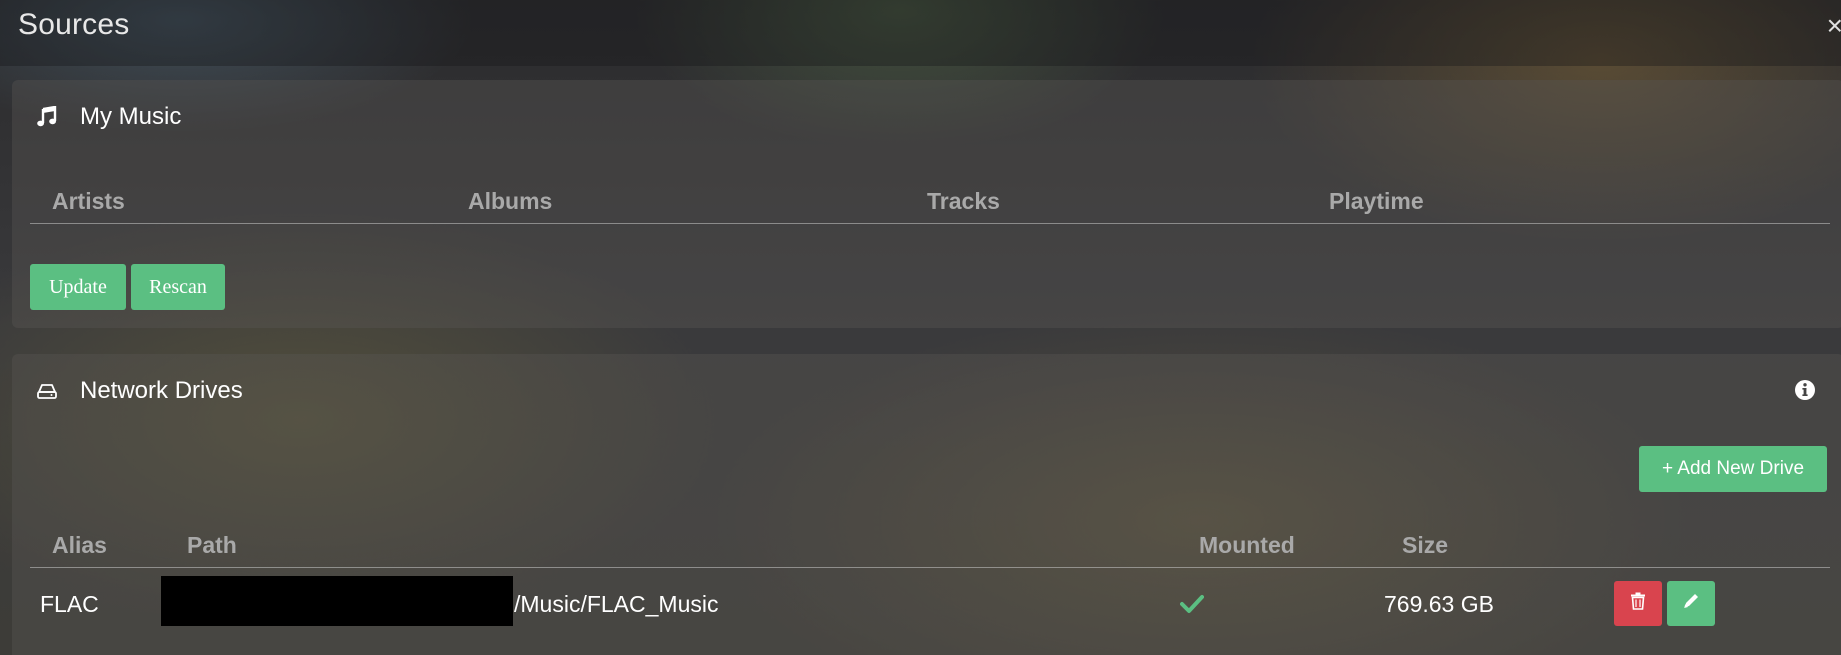  I want to click on network-drives-header: Network Drives, so click(138, 391).